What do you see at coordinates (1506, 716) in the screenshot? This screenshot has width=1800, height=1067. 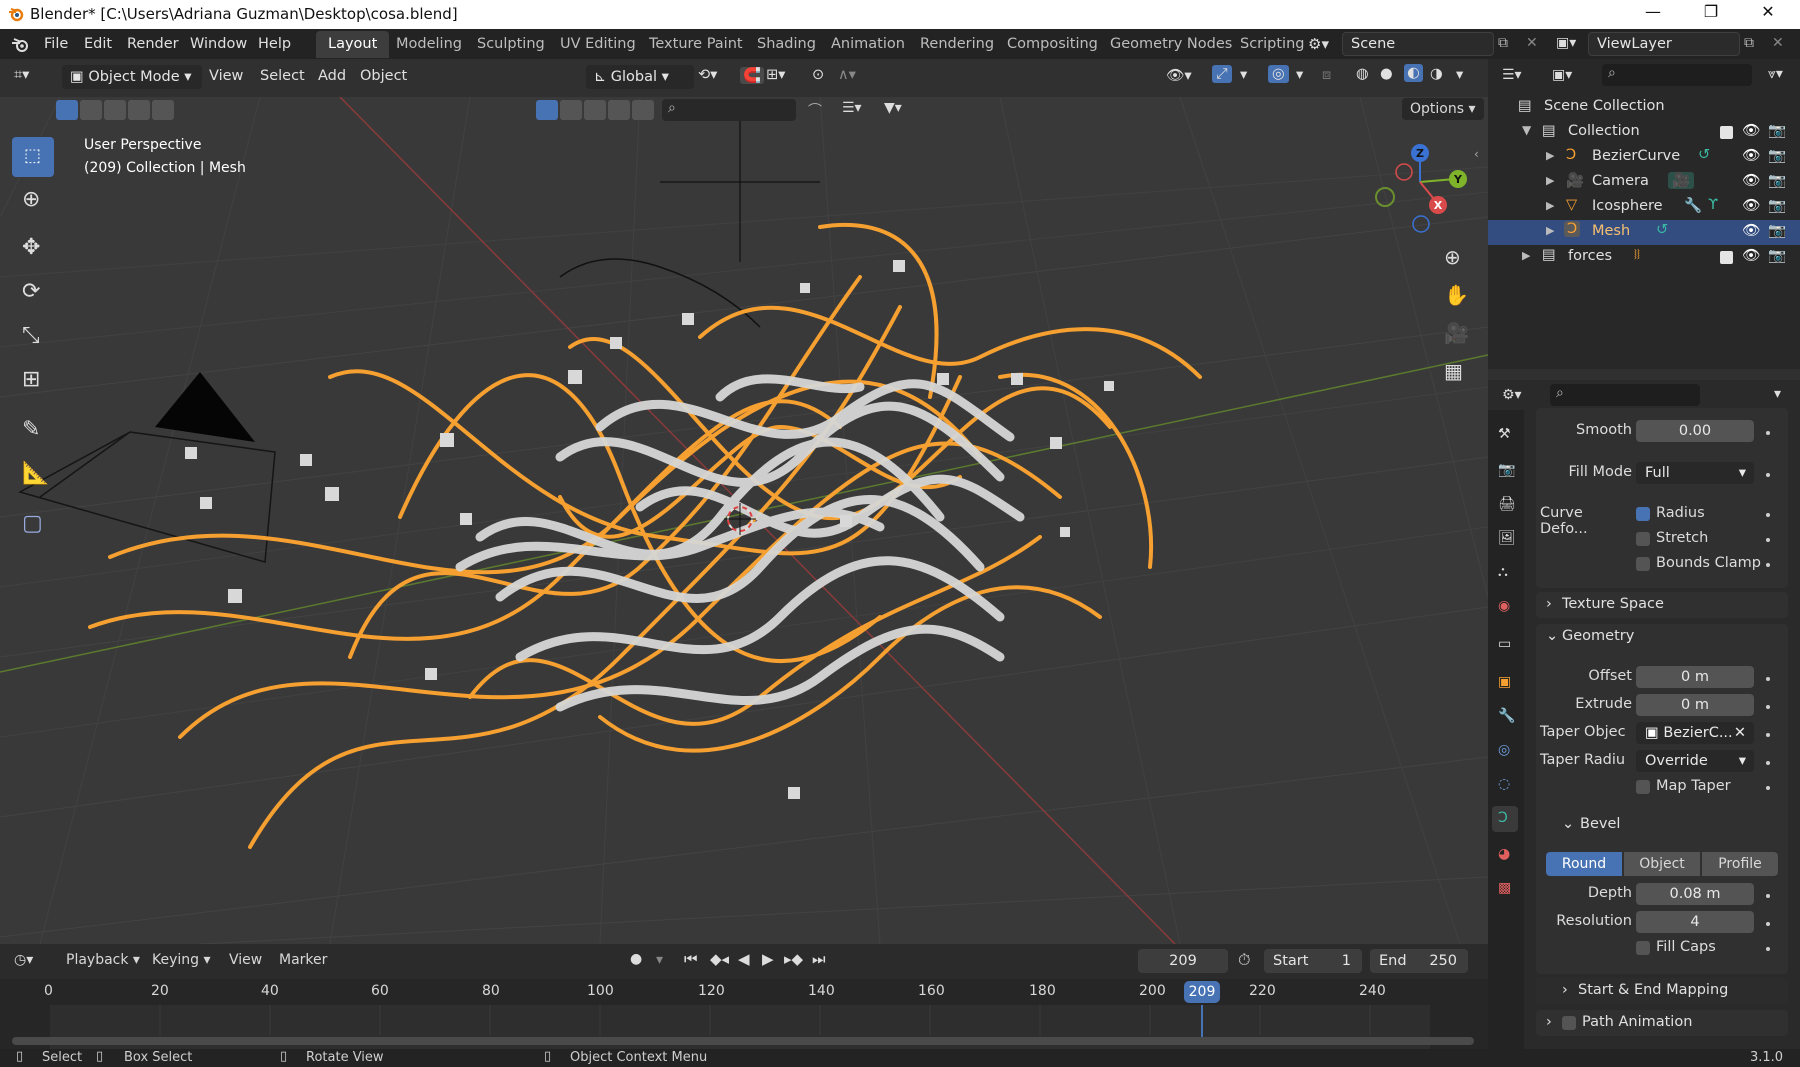 I see `modifier-tab-icon: 🔧` at bounding box center [1506, 716].